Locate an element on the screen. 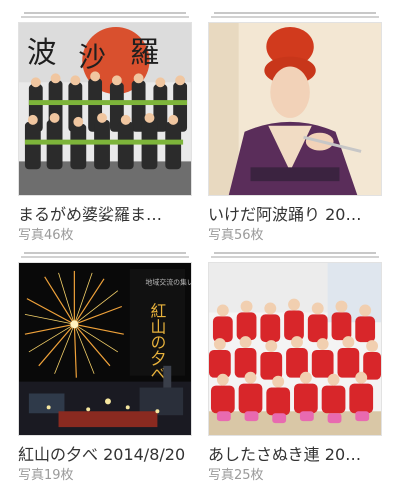  svg-text: 波 is located at coordinates (42, 52).